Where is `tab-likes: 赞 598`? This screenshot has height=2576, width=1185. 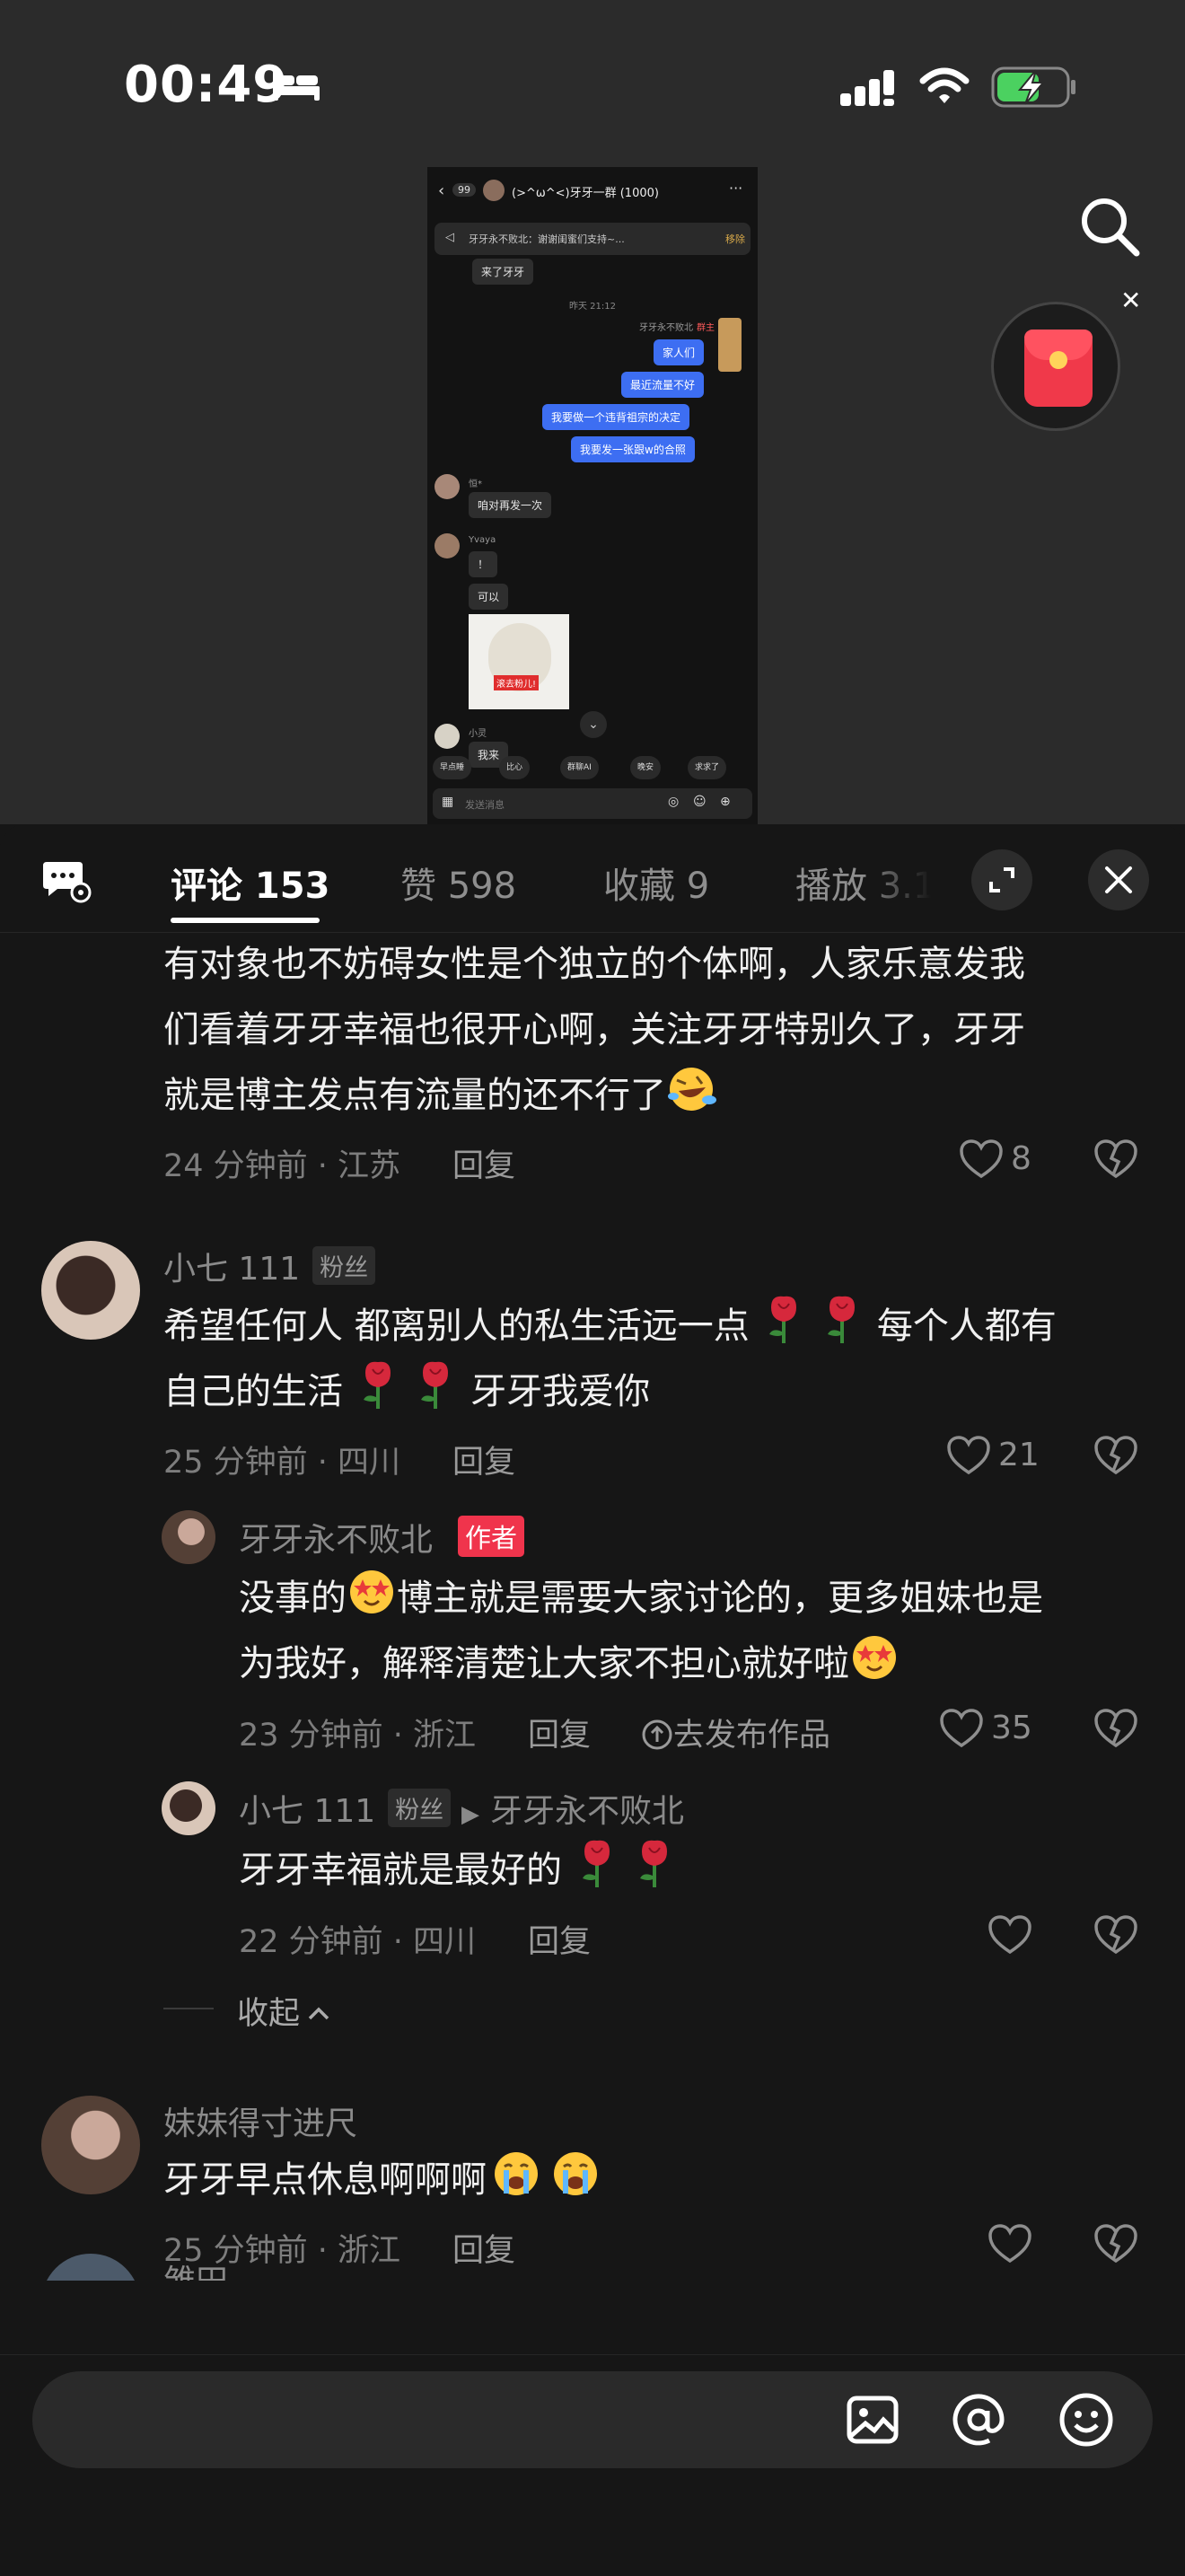 tab-likes: 赞 598 is located at coordinates (458, 883).